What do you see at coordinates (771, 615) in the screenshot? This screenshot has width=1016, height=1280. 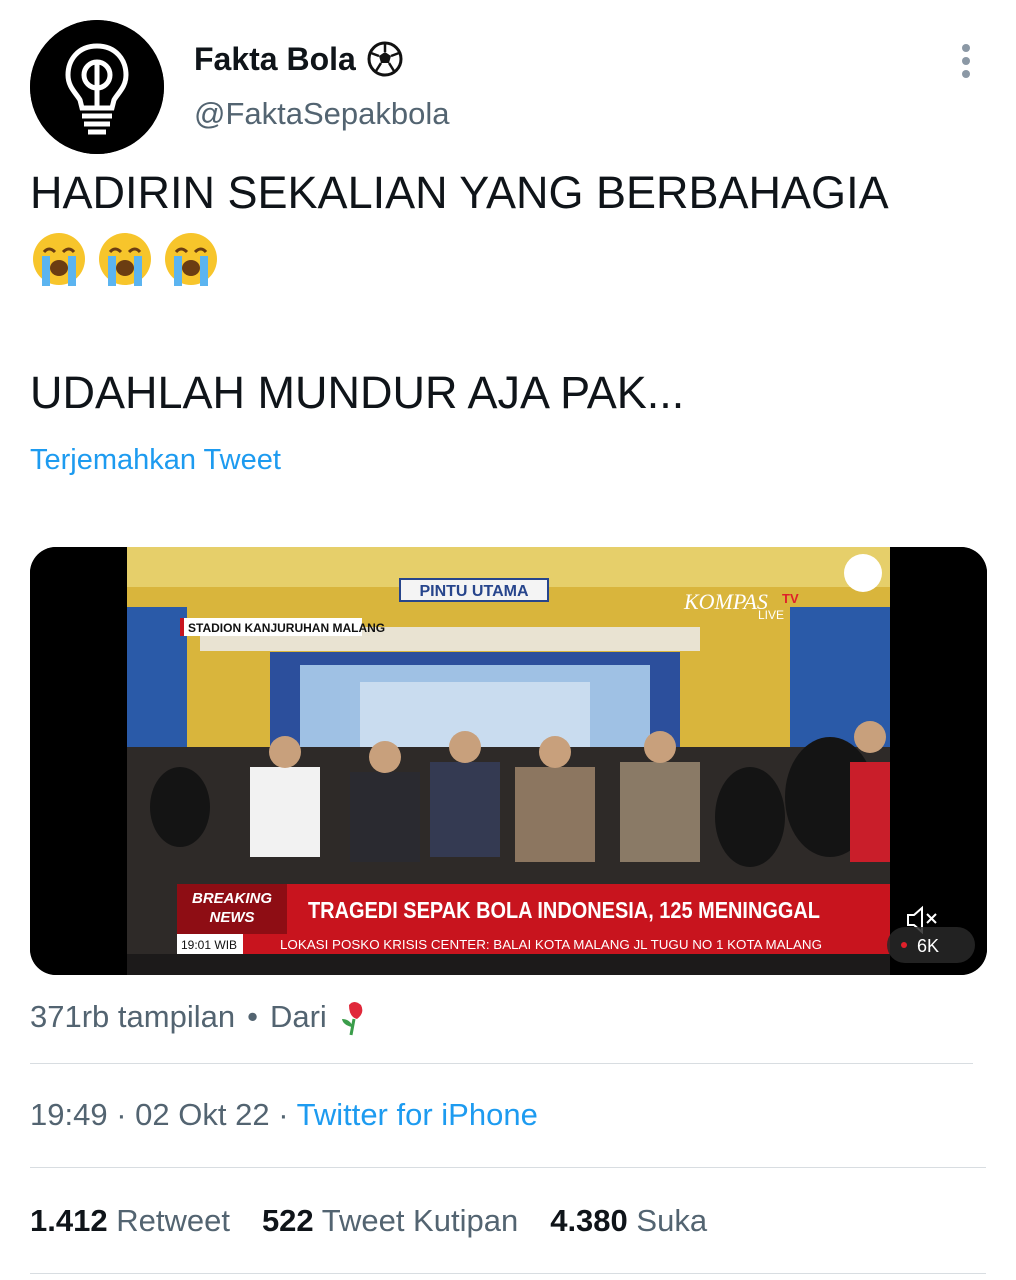 I see `channel-live: LIVE` at bounding box center [771, 615].